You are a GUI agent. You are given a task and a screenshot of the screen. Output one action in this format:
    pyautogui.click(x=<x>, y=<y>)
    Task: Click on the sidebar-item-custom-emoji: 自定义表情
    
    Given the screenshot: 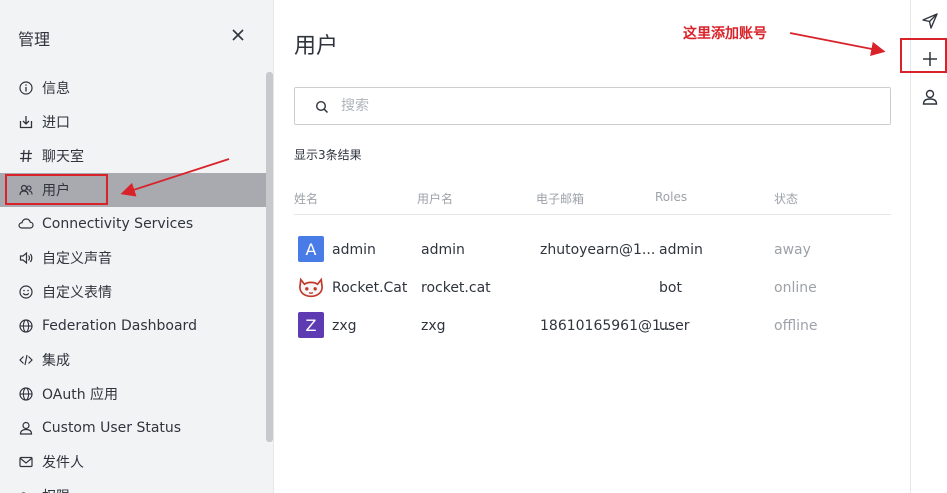 What is the action you would take?
    pyautogui.click(x=133, y=292)
    